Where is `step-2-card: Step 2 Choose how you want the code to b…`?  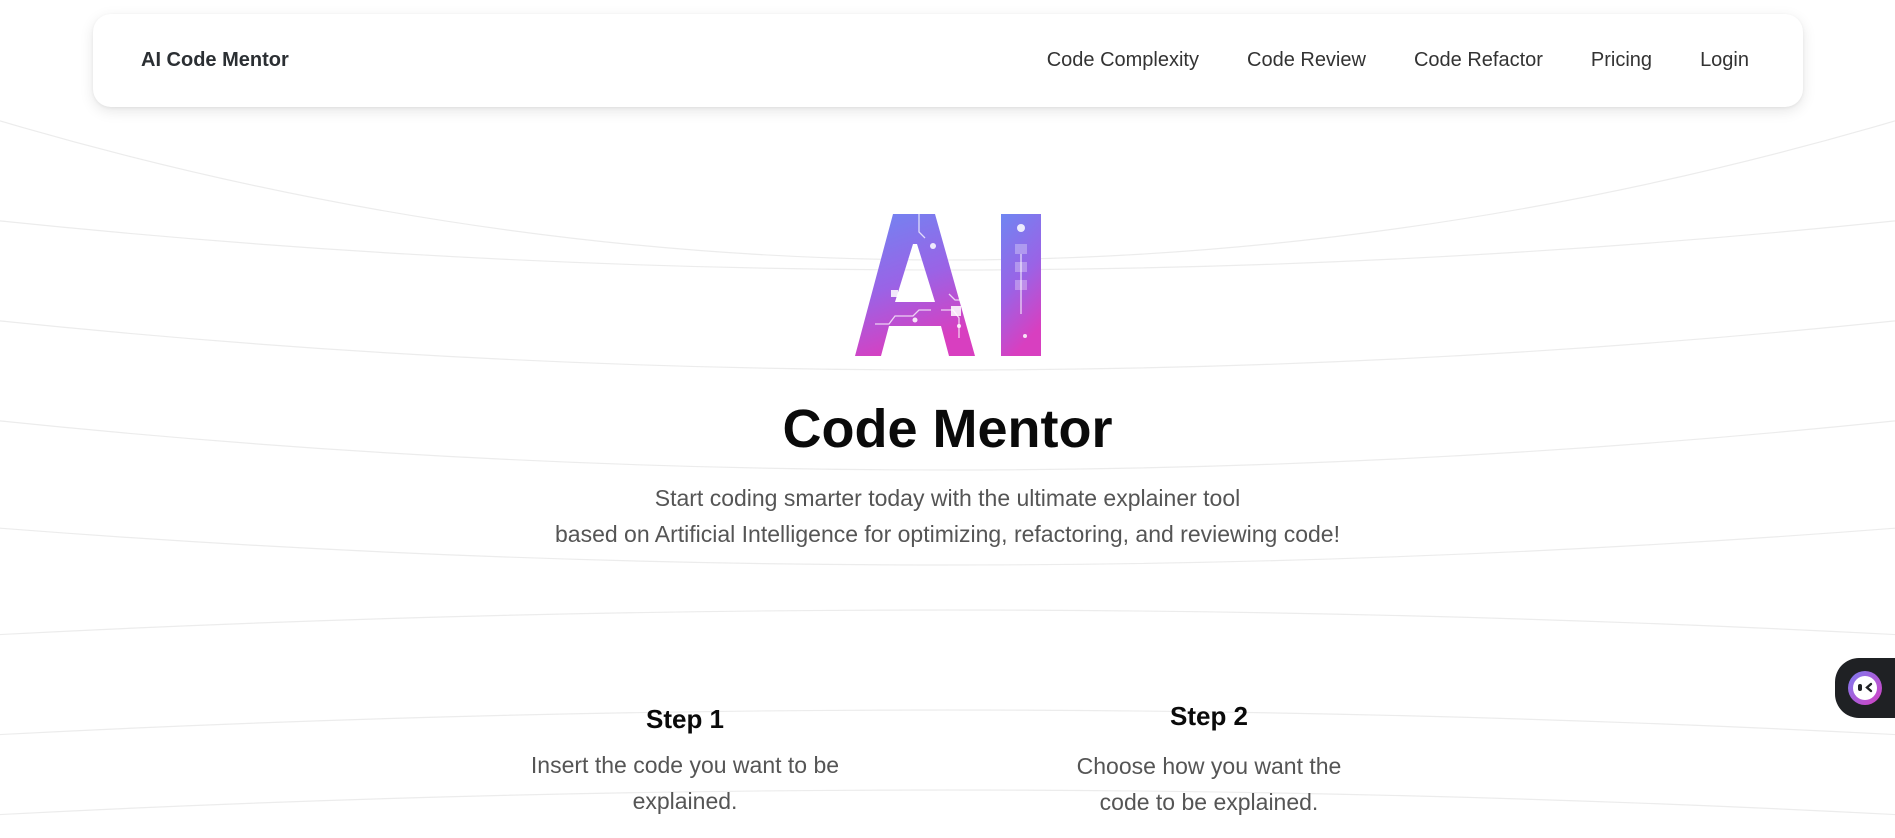
step-2-card: Step 2 Choose how you want the code to b… is located at coordinates (1209, 760).